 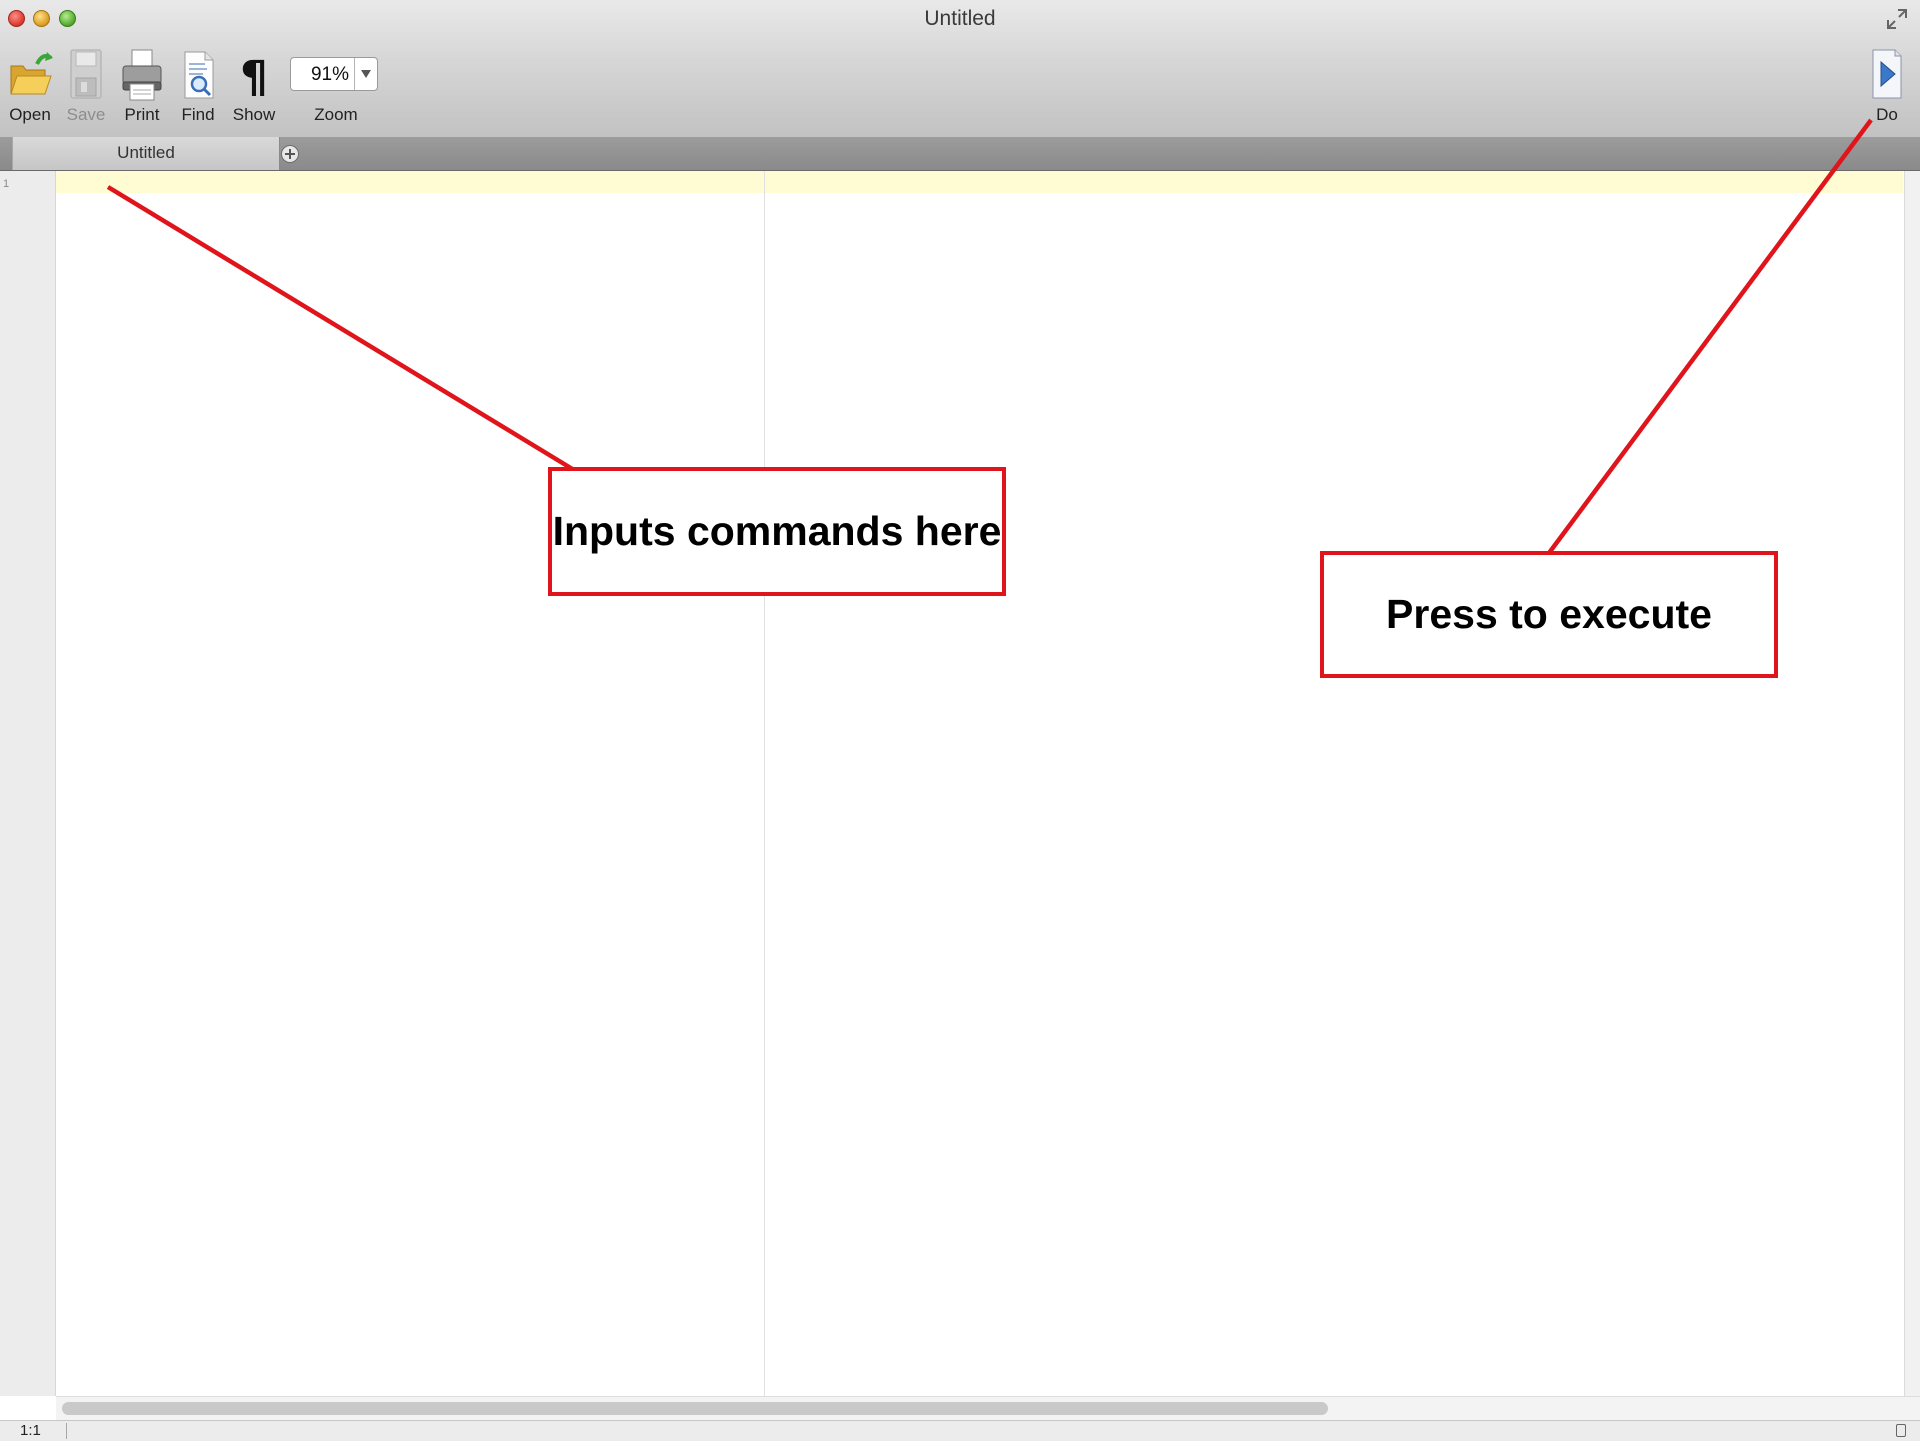 What do you see at coordinates (199, 75) in the screenshot?
I see `magnifier-document-icon` at bounding box center [199, 75].